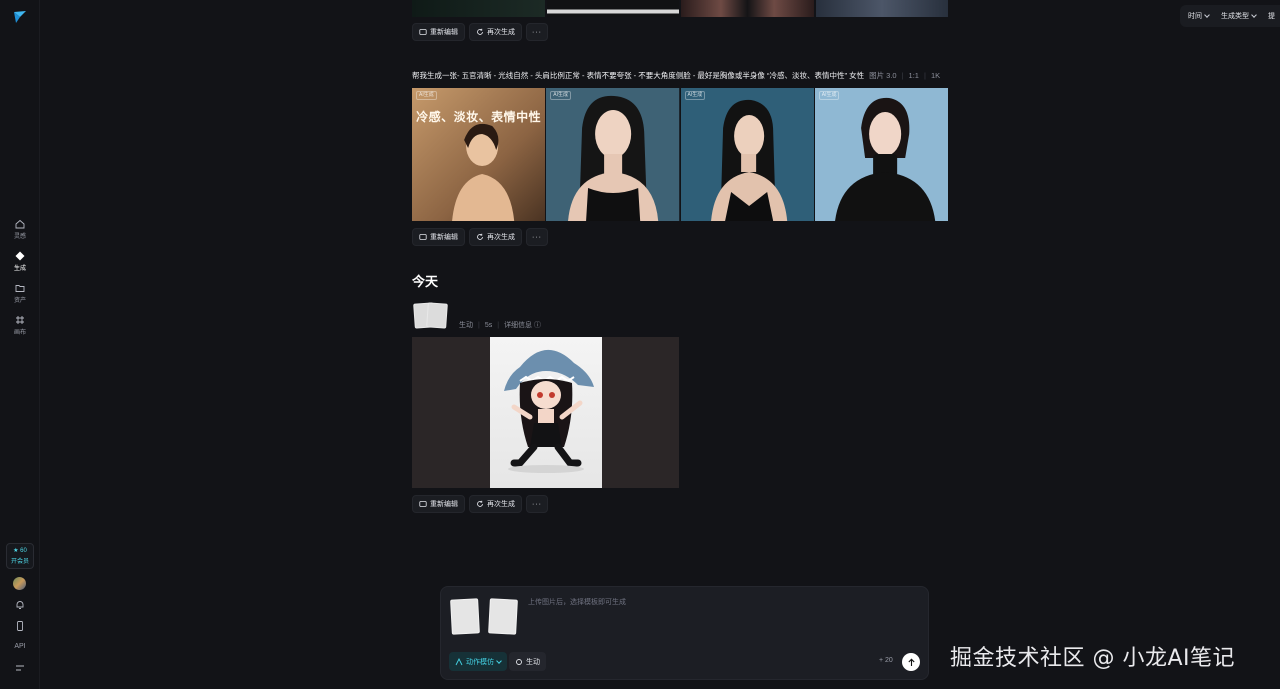  I want to click on filter-time: 时间, so click(1199, 16).